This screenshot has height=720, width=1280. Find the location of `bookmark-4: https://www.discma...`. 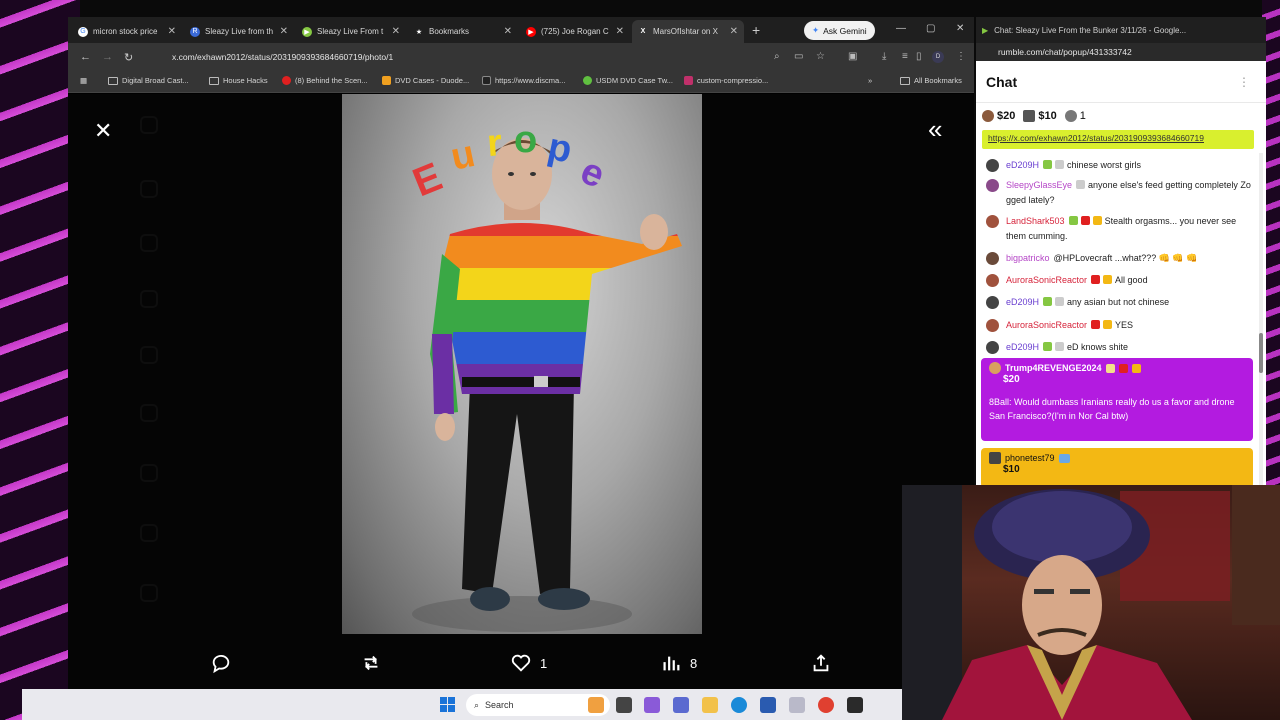

bookmark-4: https://www.discma... is located at coordinates (523, 80).